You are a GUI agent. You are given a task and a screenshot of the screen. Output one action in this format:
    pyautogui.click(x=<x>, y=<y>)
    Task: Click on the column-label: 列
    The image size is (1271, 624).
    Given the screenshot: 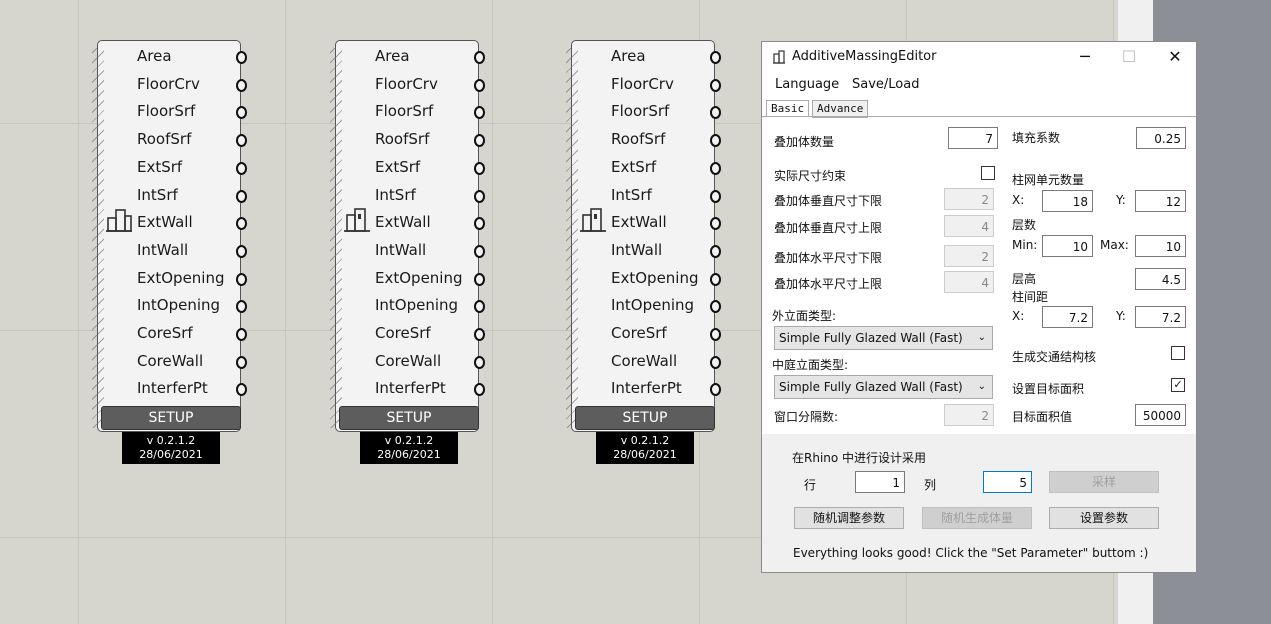 What is the action you would take?
    pyautogui.click(x=930, y=485)
    